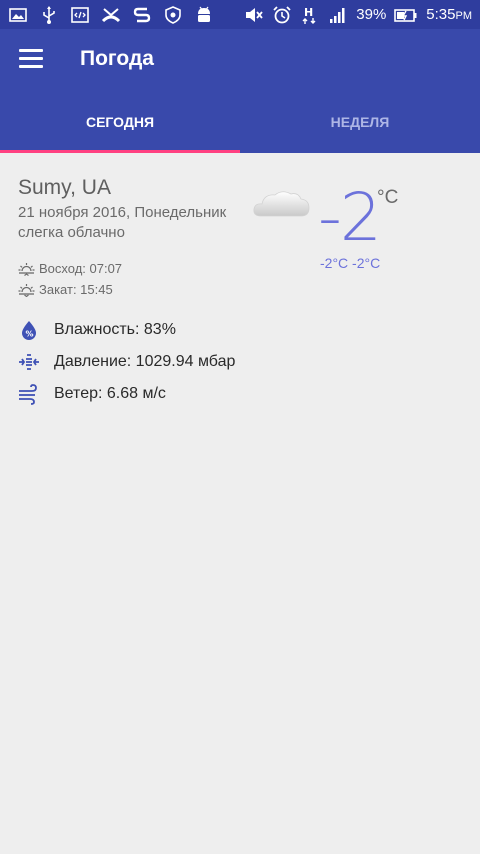 Image resolution: width=480 pixels, height=854 pixels. What do you see at coordinates (371, 14) in the screenshot?
I see `battery-percent: 39%` at bounding box center [371, 14].